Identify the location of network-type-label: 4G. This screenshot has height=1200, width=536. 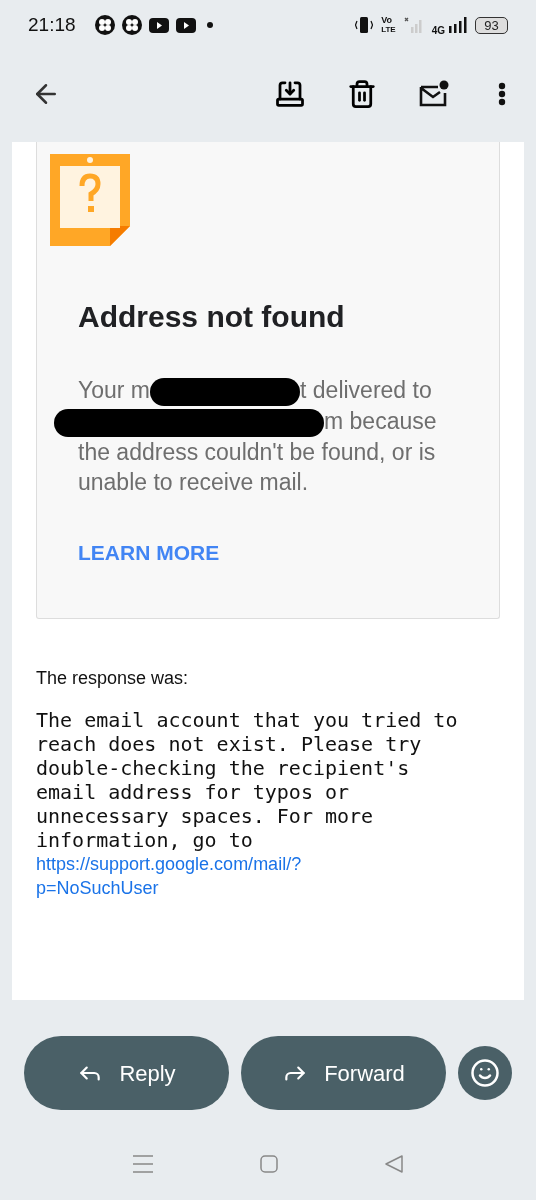
(438, 30).